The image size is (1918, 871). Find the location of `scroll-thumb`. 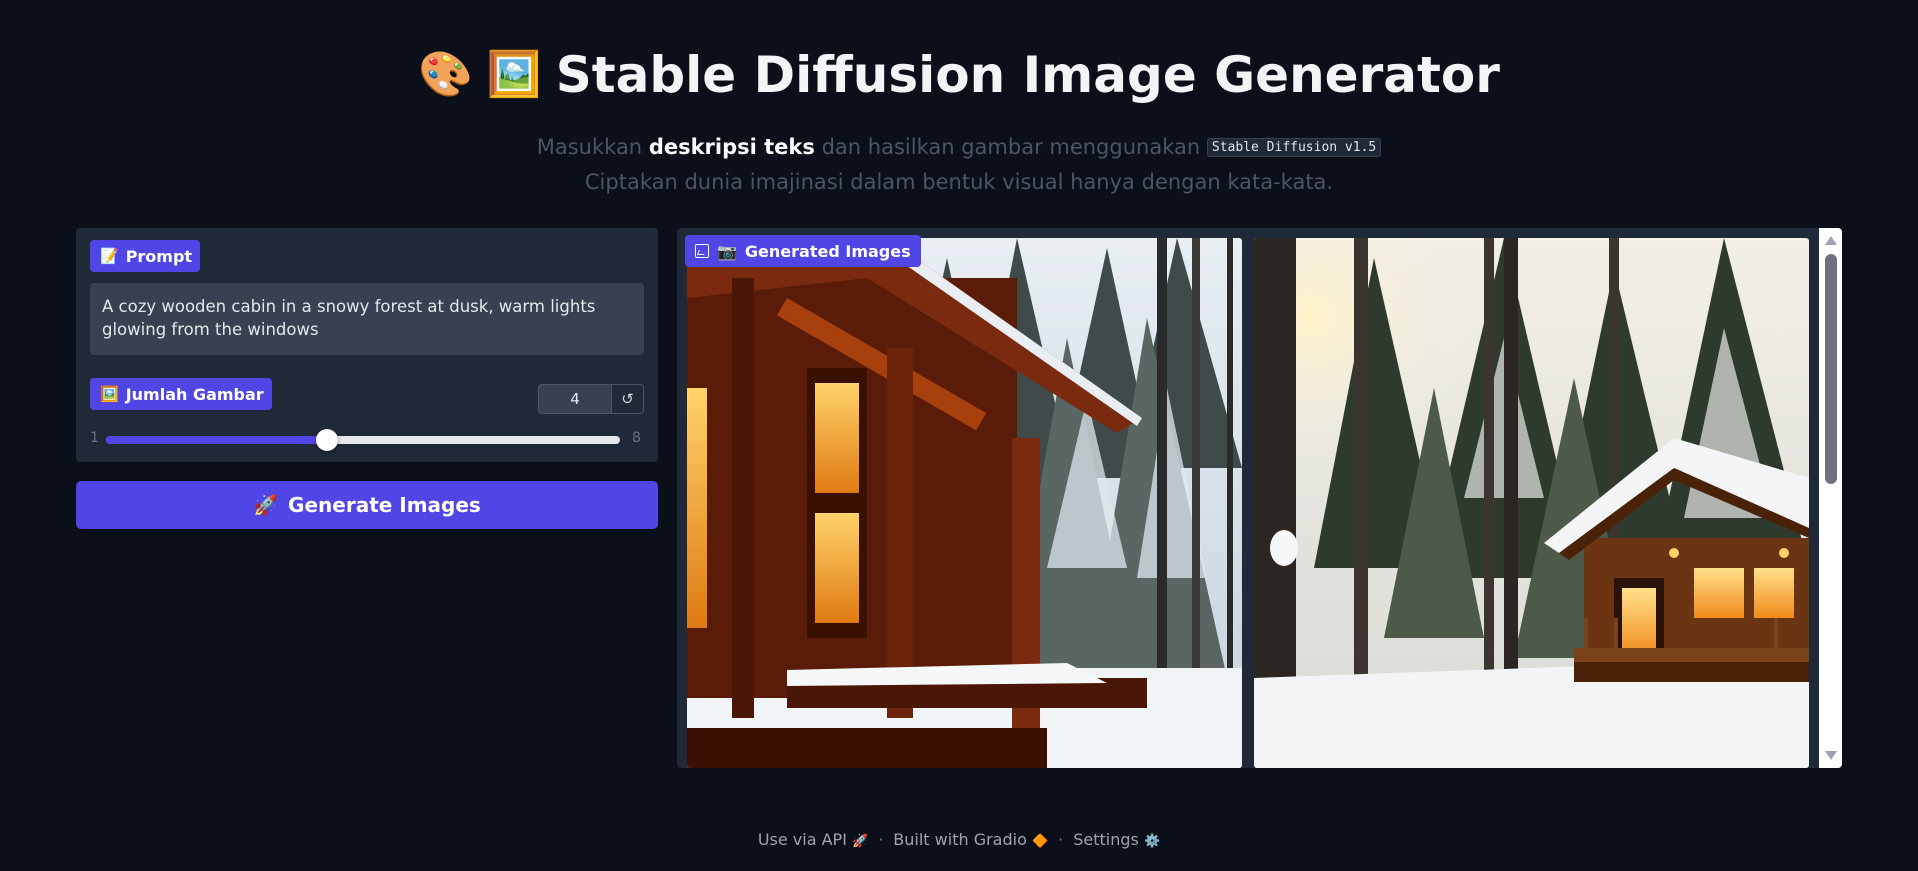

scroll-thumb is located at coordinates (1831, 369).